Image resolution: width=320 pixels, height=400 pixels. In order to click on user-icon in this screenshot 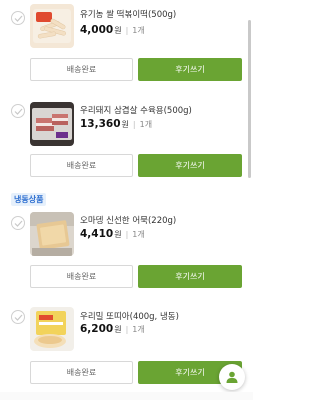, I will do `click(232, 377)`.